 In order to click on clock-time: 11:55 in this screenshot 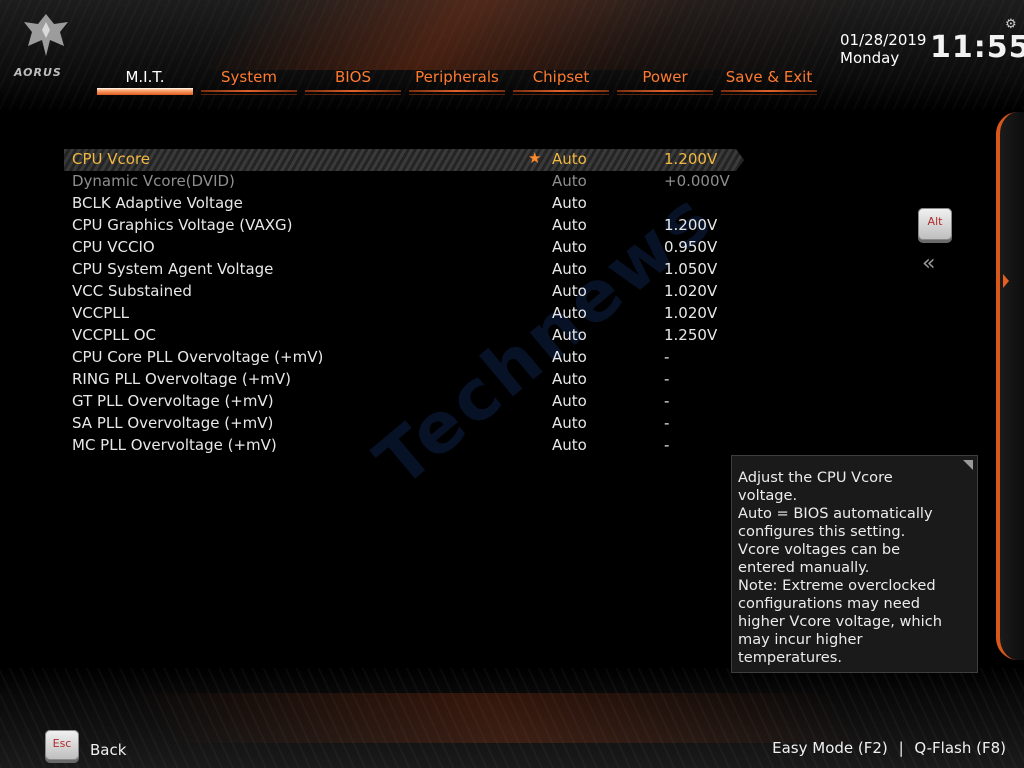, I will do `click(977, 47)`.